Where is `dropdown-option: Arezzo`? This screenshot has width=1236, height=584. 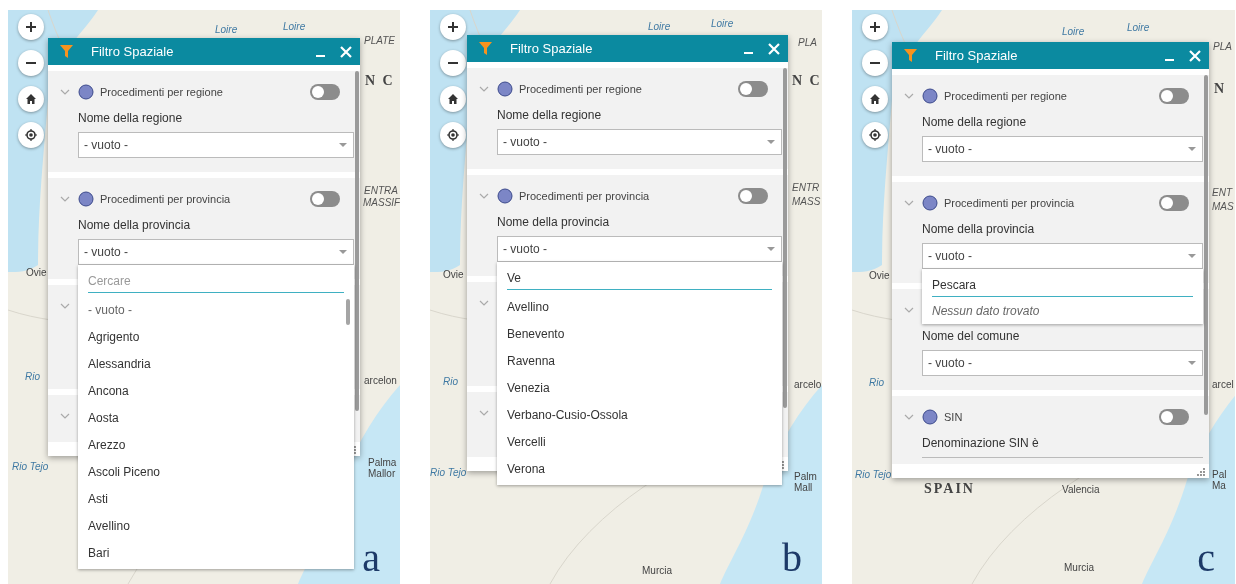 dropdown-option: Arezzo is located at coordinates (216, 445).